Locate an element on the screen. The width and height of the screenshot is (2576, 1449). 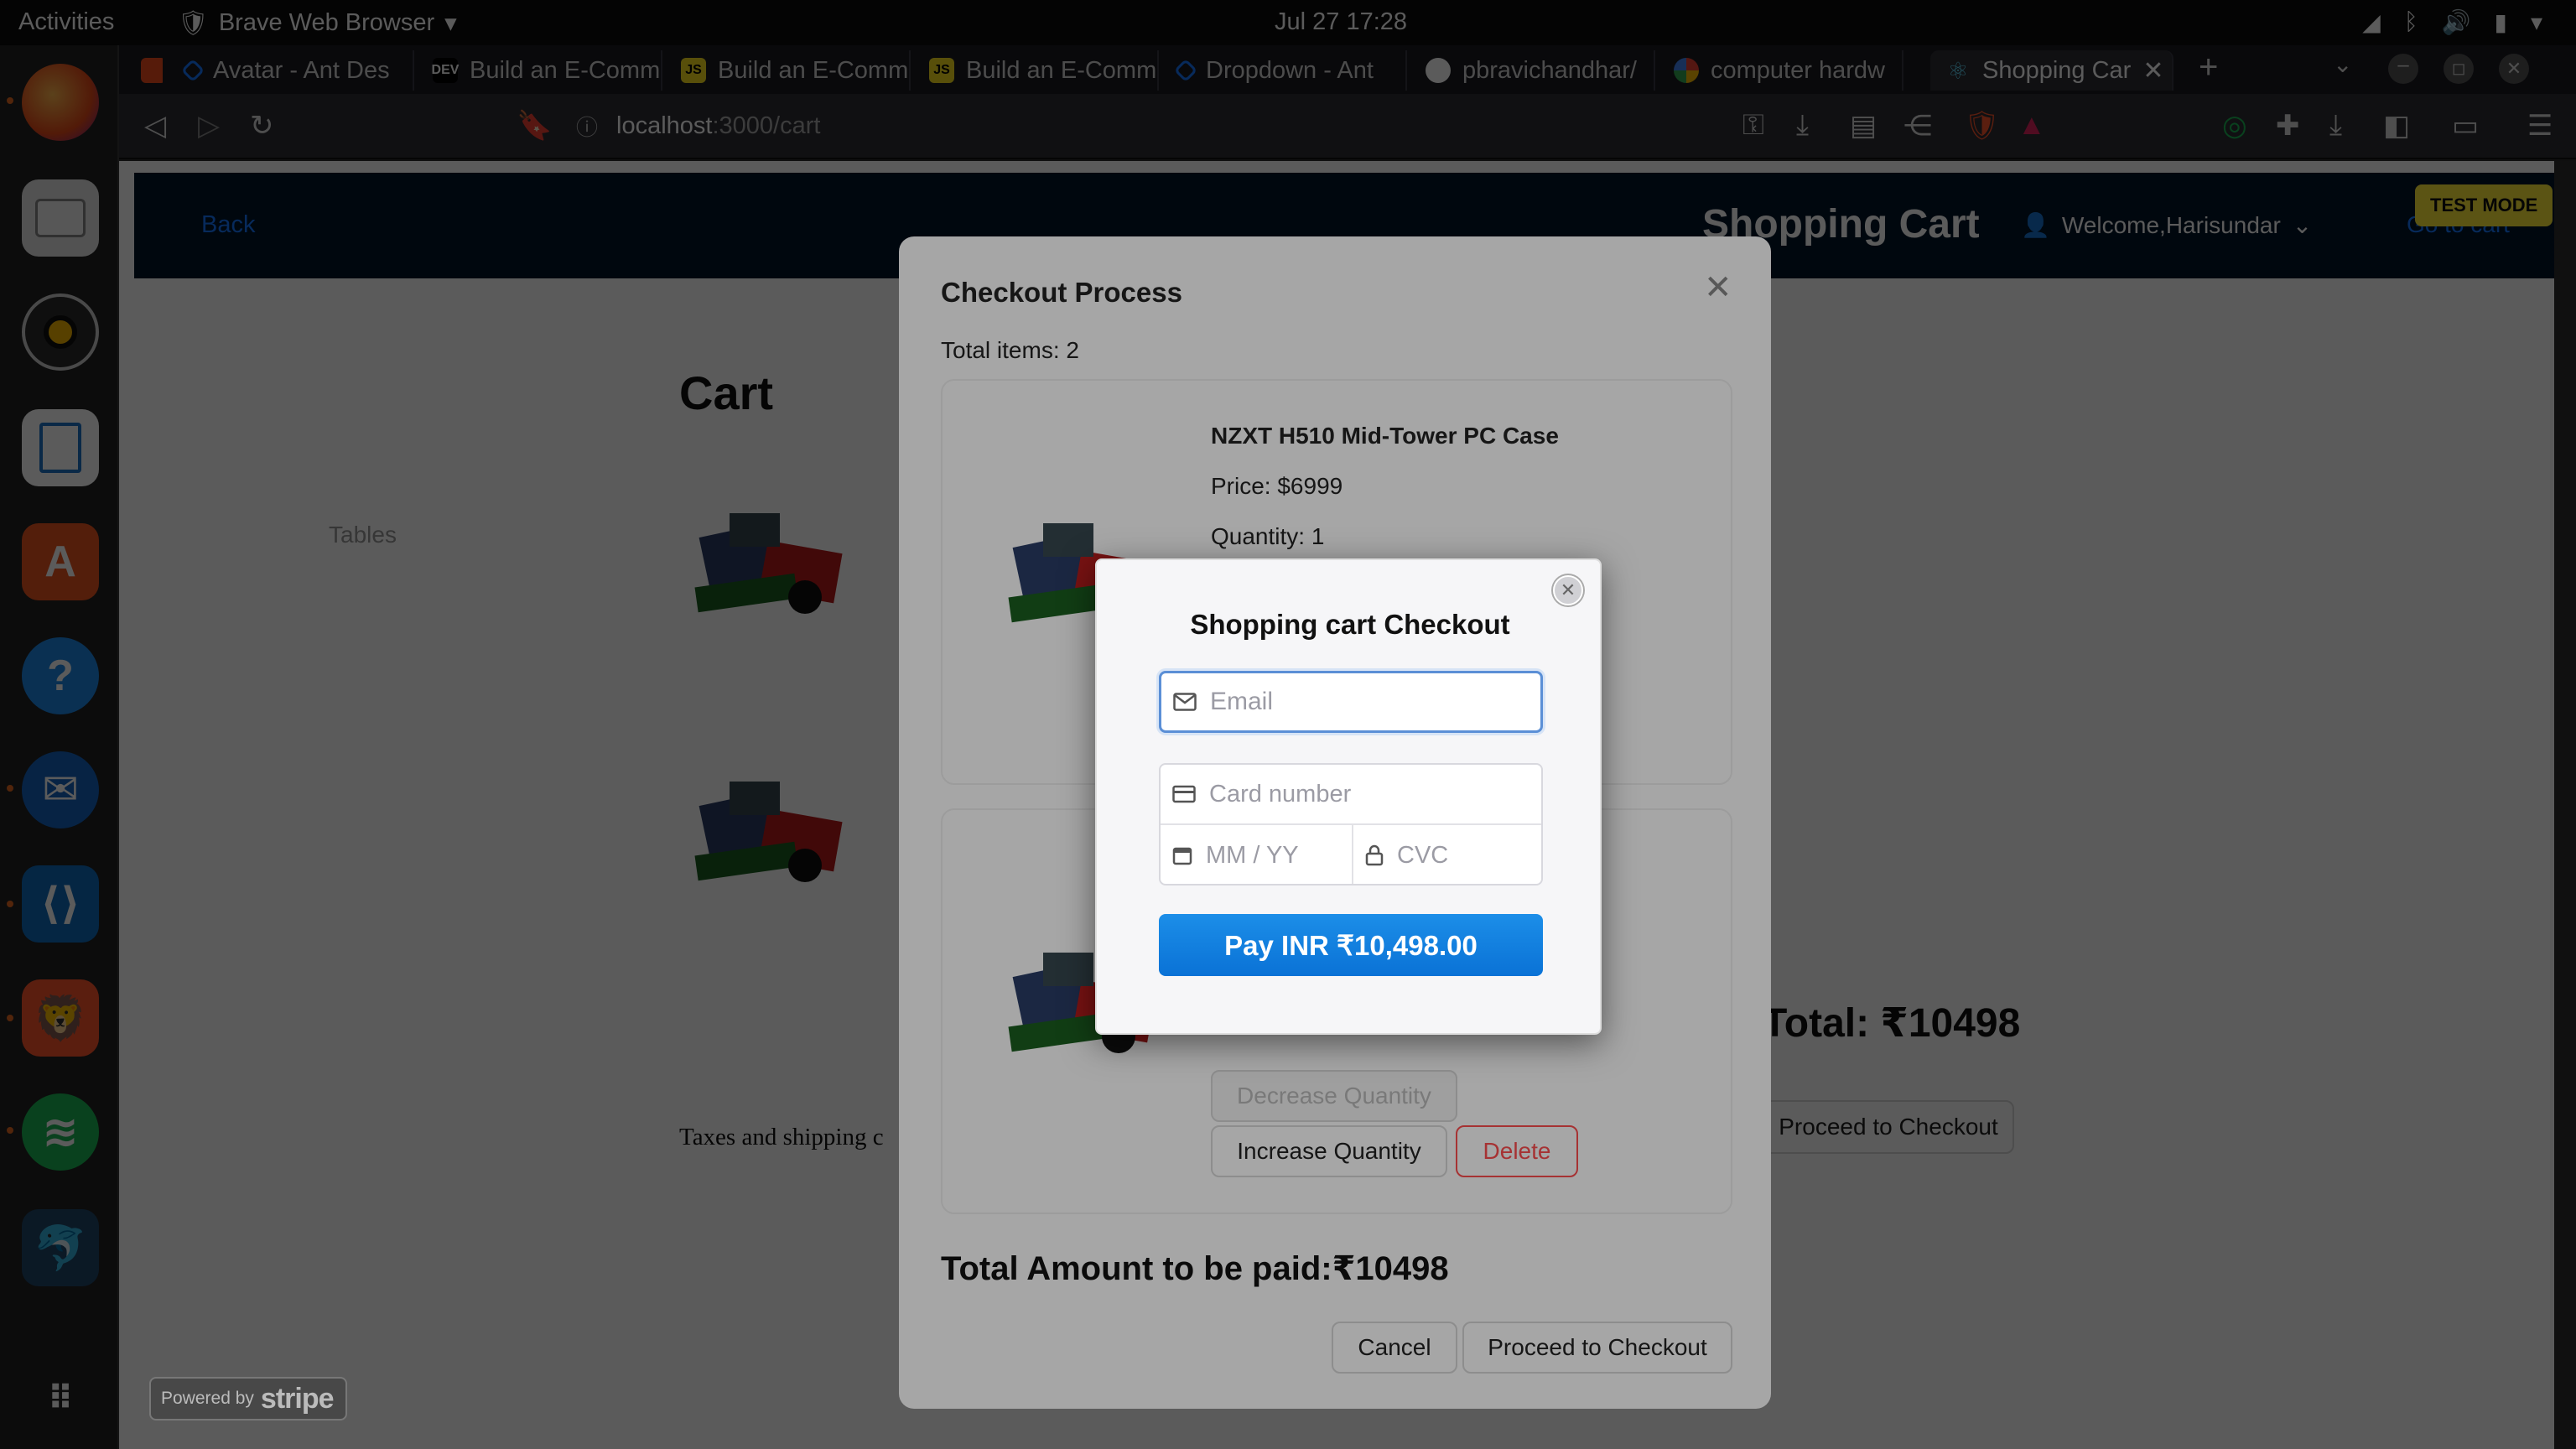
card-number-field is located at coordinates (1351, 795).